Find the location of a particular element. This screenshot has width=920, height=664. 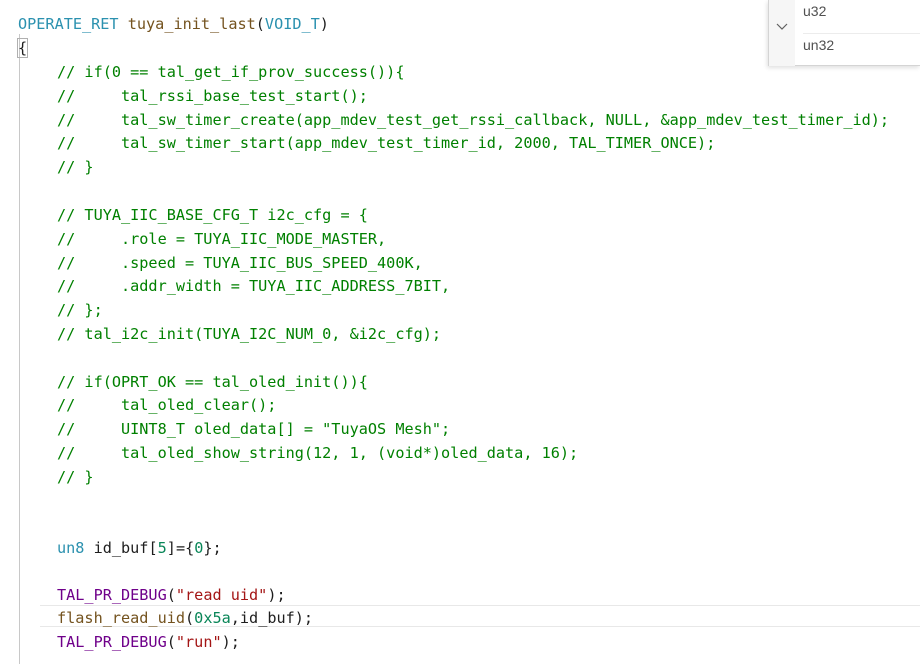

close-paren: ) is located at coordinates (324, 24).